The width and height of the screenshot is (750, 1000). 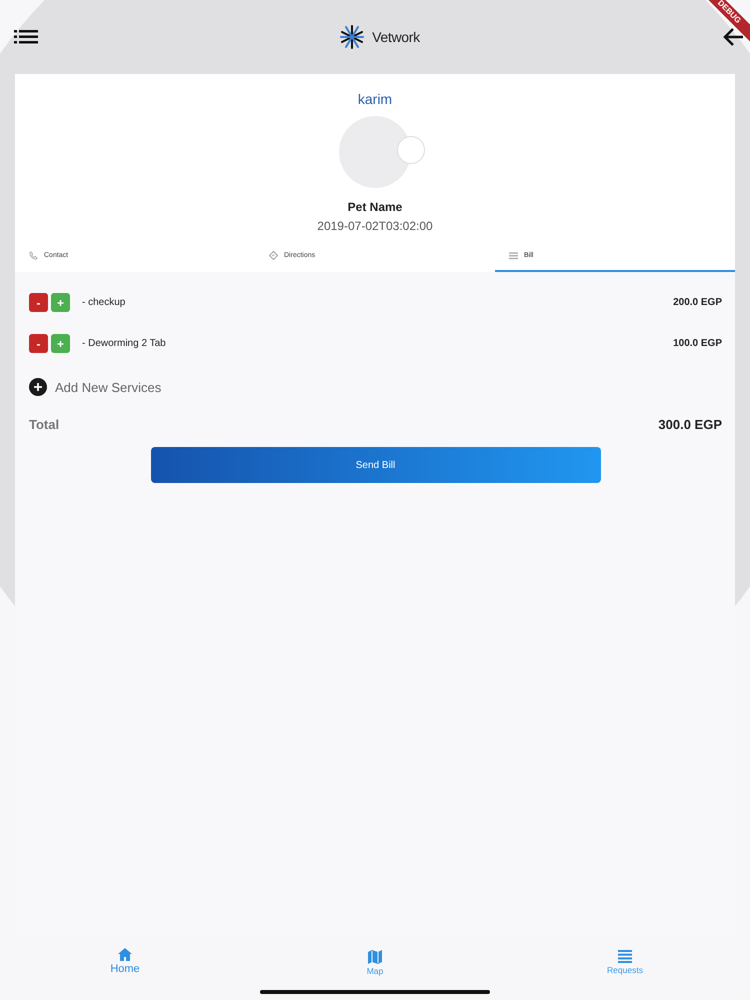 I want to click on service-name: - checkup, so click(x=104, y=302).